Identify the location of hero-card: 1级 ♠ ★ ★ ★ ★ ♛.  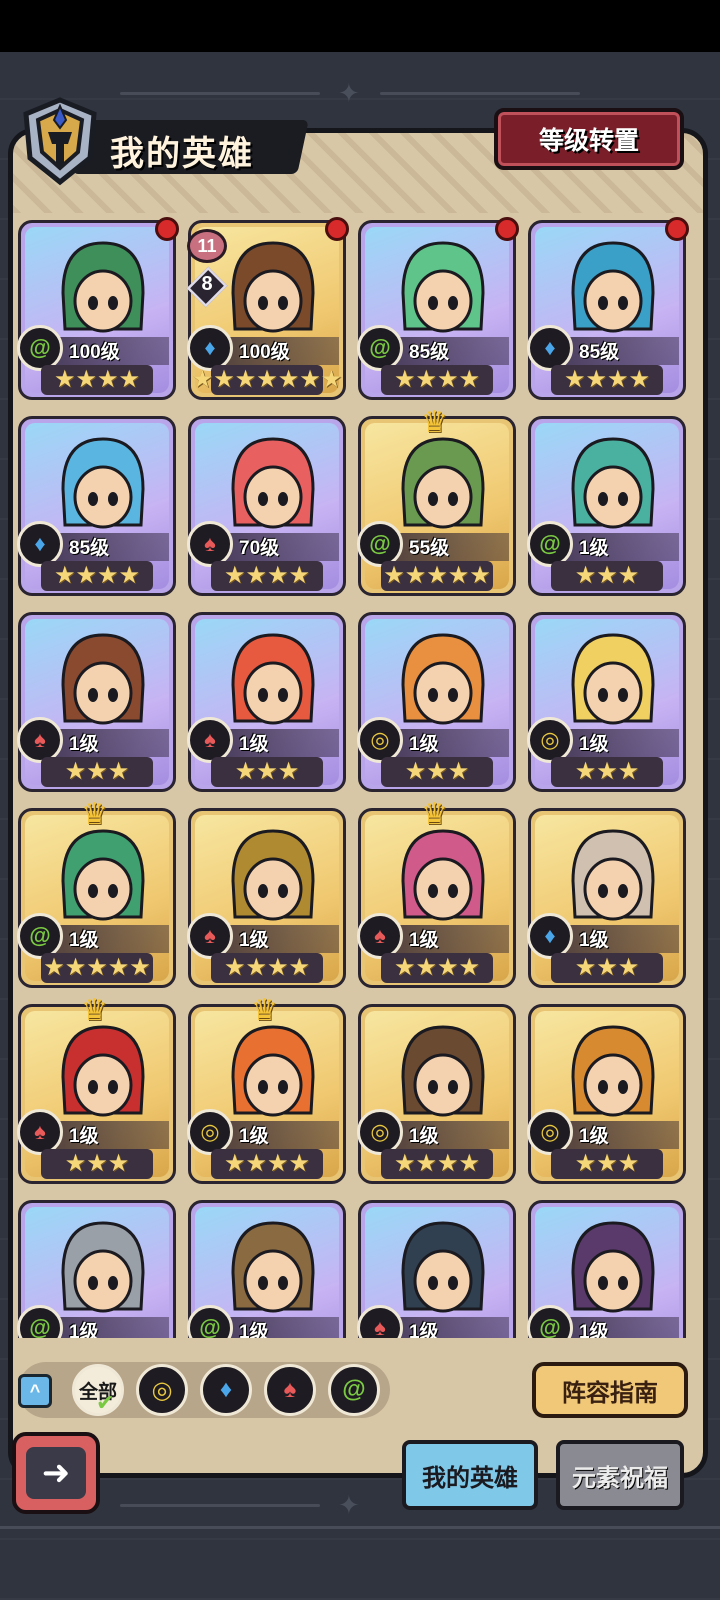
(436, 893).